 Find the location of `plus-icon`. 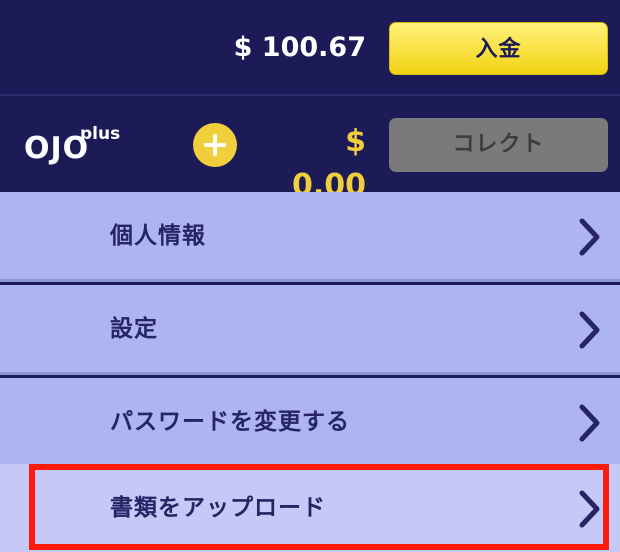

plus-icon is located at coordinates (215, 145).